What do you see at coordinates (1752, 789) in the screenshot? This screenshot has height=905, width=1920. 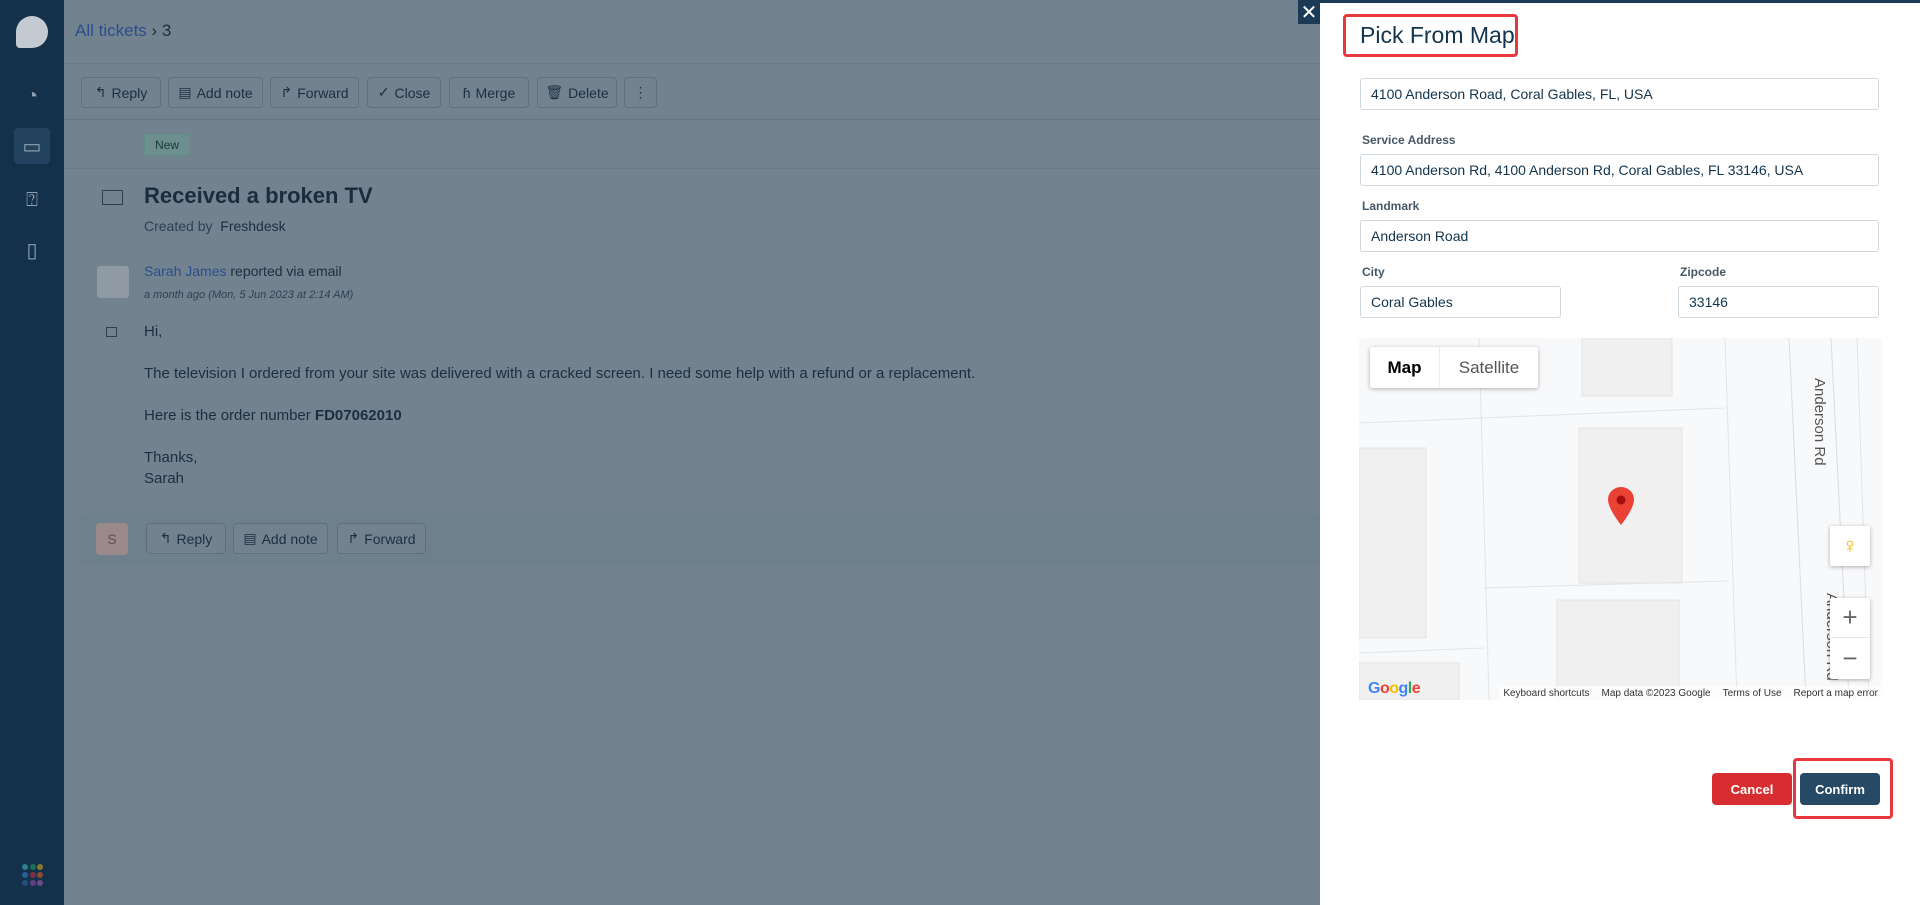 I see `cancel-button: Cancel` at bounding box center [1752, 789].